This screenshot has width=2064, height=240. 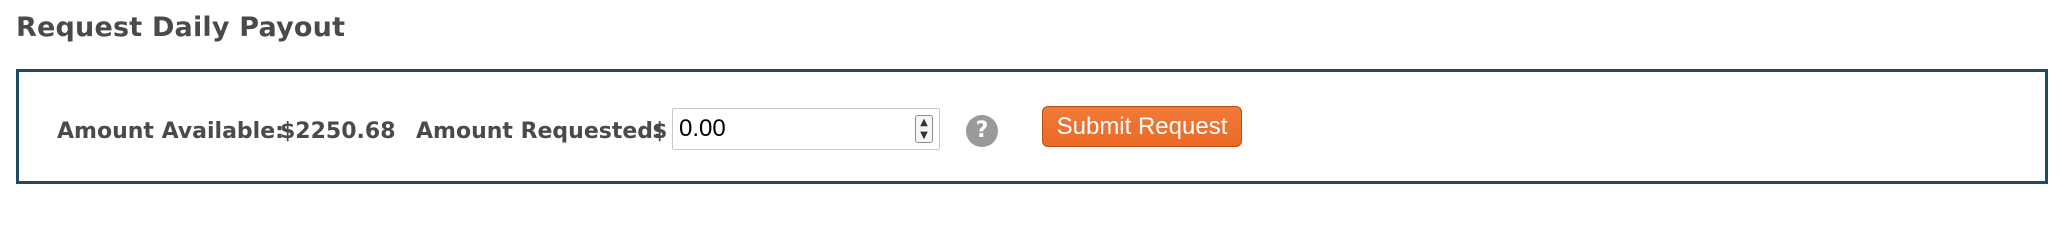 I want to click on submit-request-button: Submit Request, so click(x=1142, y=126).